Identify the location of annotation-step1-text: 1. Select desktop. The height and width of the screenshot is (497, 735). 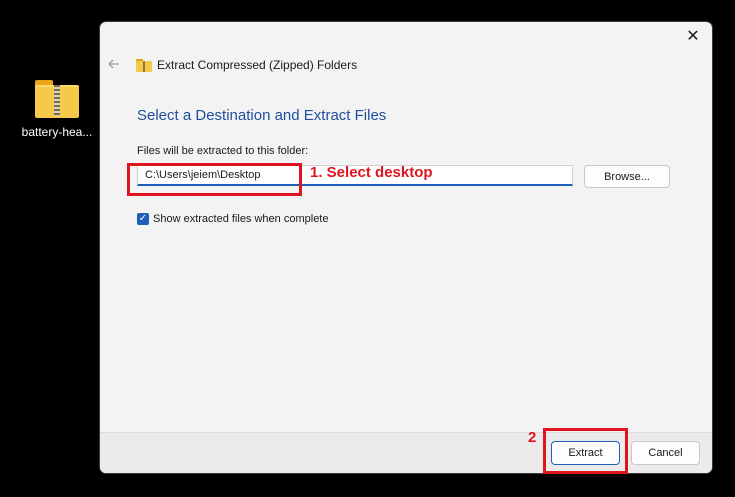
(371, 172).